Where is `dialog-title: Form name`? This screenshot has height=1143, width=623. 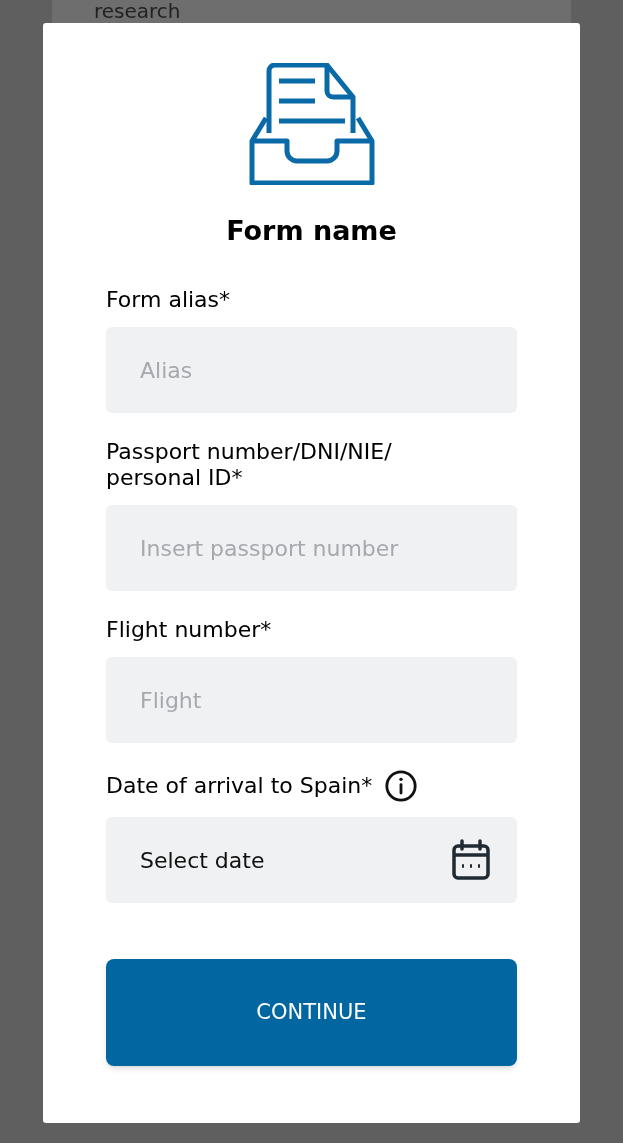 dialog-title: Form name is located at coordinates (311, 231).